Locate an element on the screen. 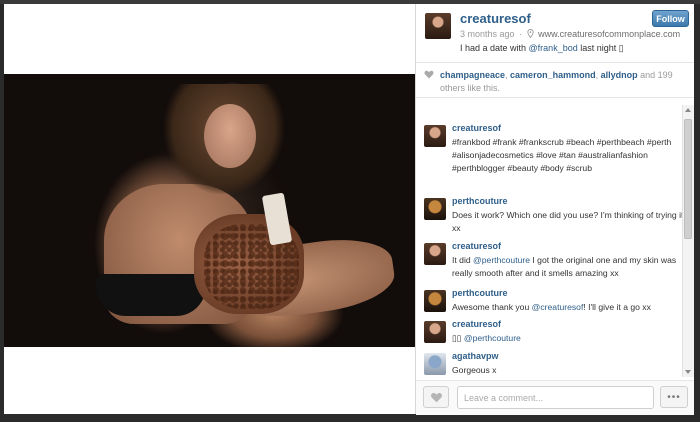 The height and width of the screenshot is (422, 700). comment-item: agathavpw Gorgeous x is located at coordinates (553, 364).